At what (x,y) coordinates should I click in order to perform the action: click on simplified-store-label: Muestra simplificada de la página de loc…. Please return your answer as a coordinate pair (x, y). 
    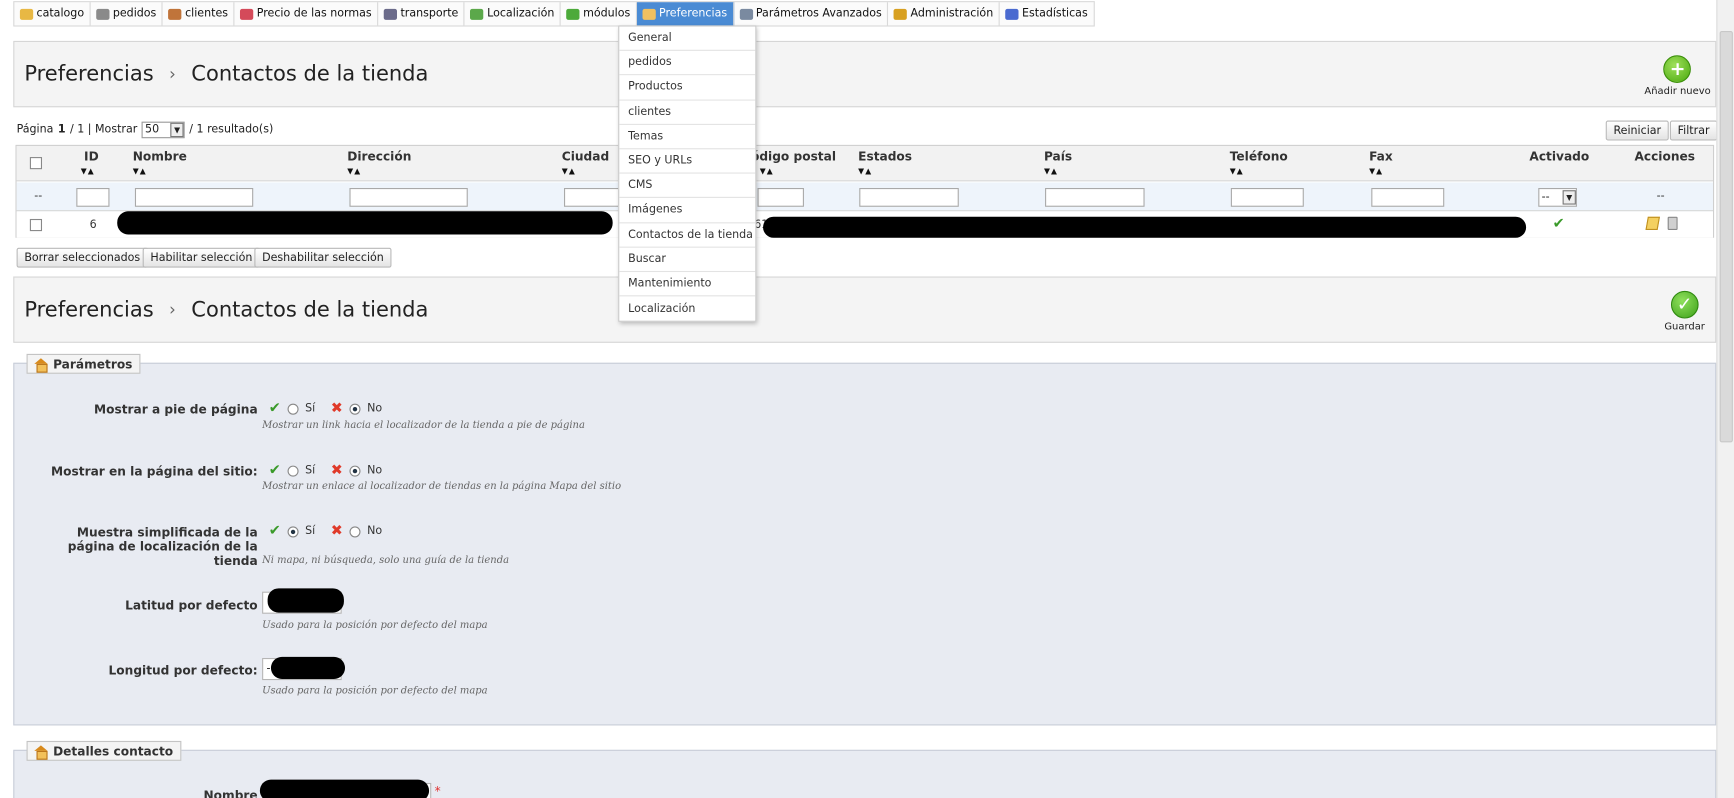
    Looking at the image, I should click on (162, 547).